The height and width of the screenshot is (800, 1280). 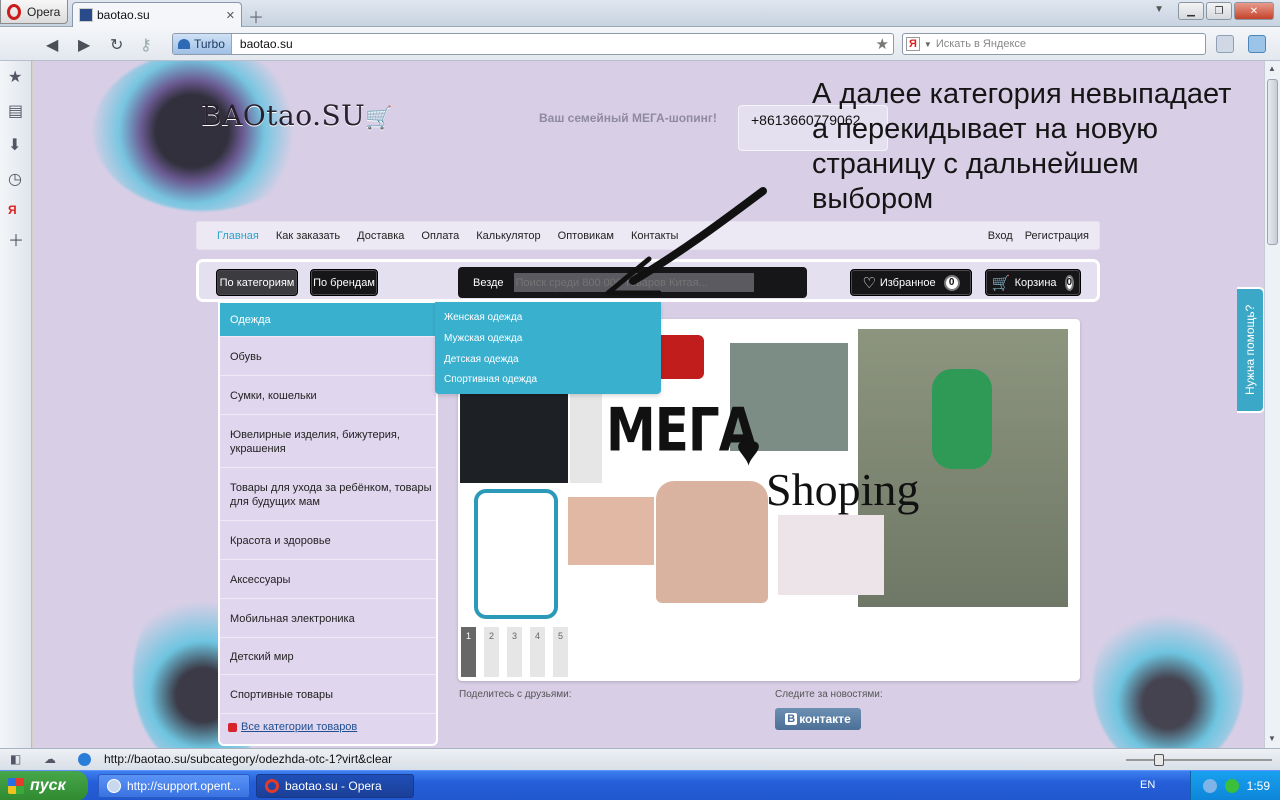 What do you see at coordinates (230, 15) in the screenshot?
I see `close-tab-icon: ✕` at bounding box center [230, 15].